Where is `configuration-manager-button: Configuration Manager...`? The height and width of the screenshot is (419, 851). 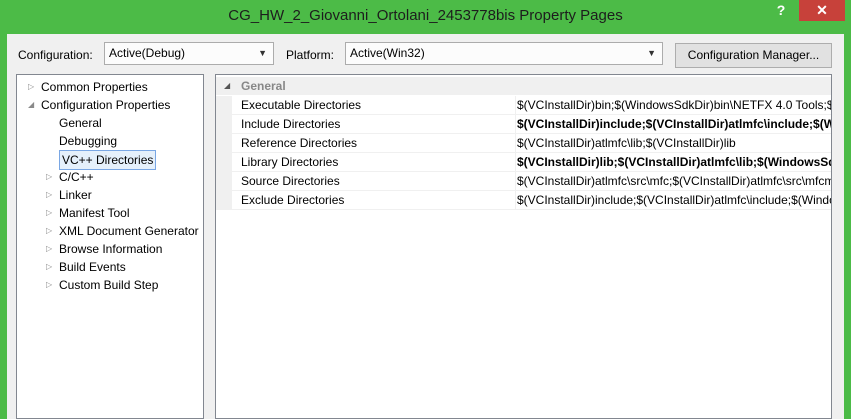 configuration-manager-button: Configuration Manager... is located at coordinates (753, 55).